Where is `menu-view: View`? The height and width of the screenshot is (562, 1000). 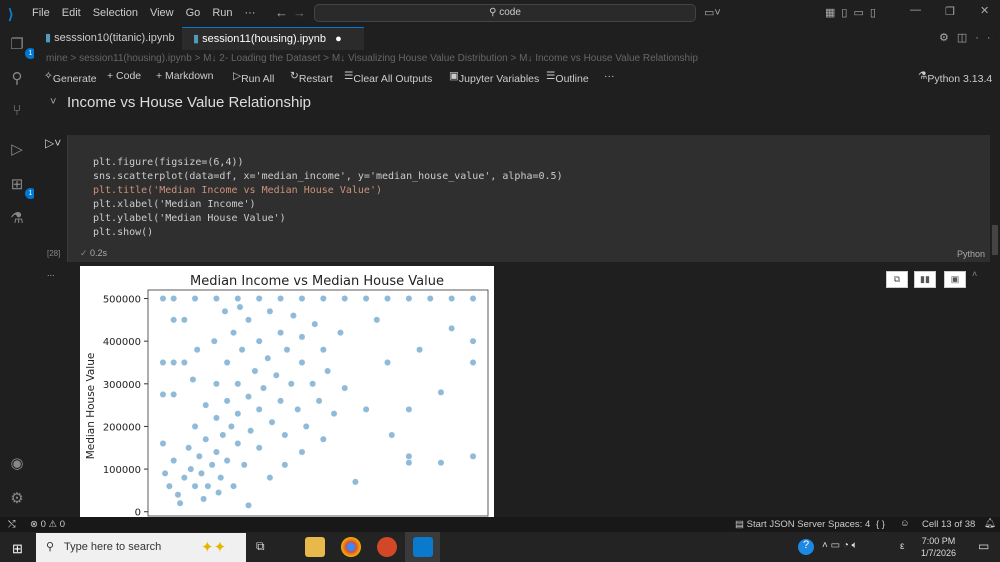 menu-view: View is located at coordinates (162, 13).